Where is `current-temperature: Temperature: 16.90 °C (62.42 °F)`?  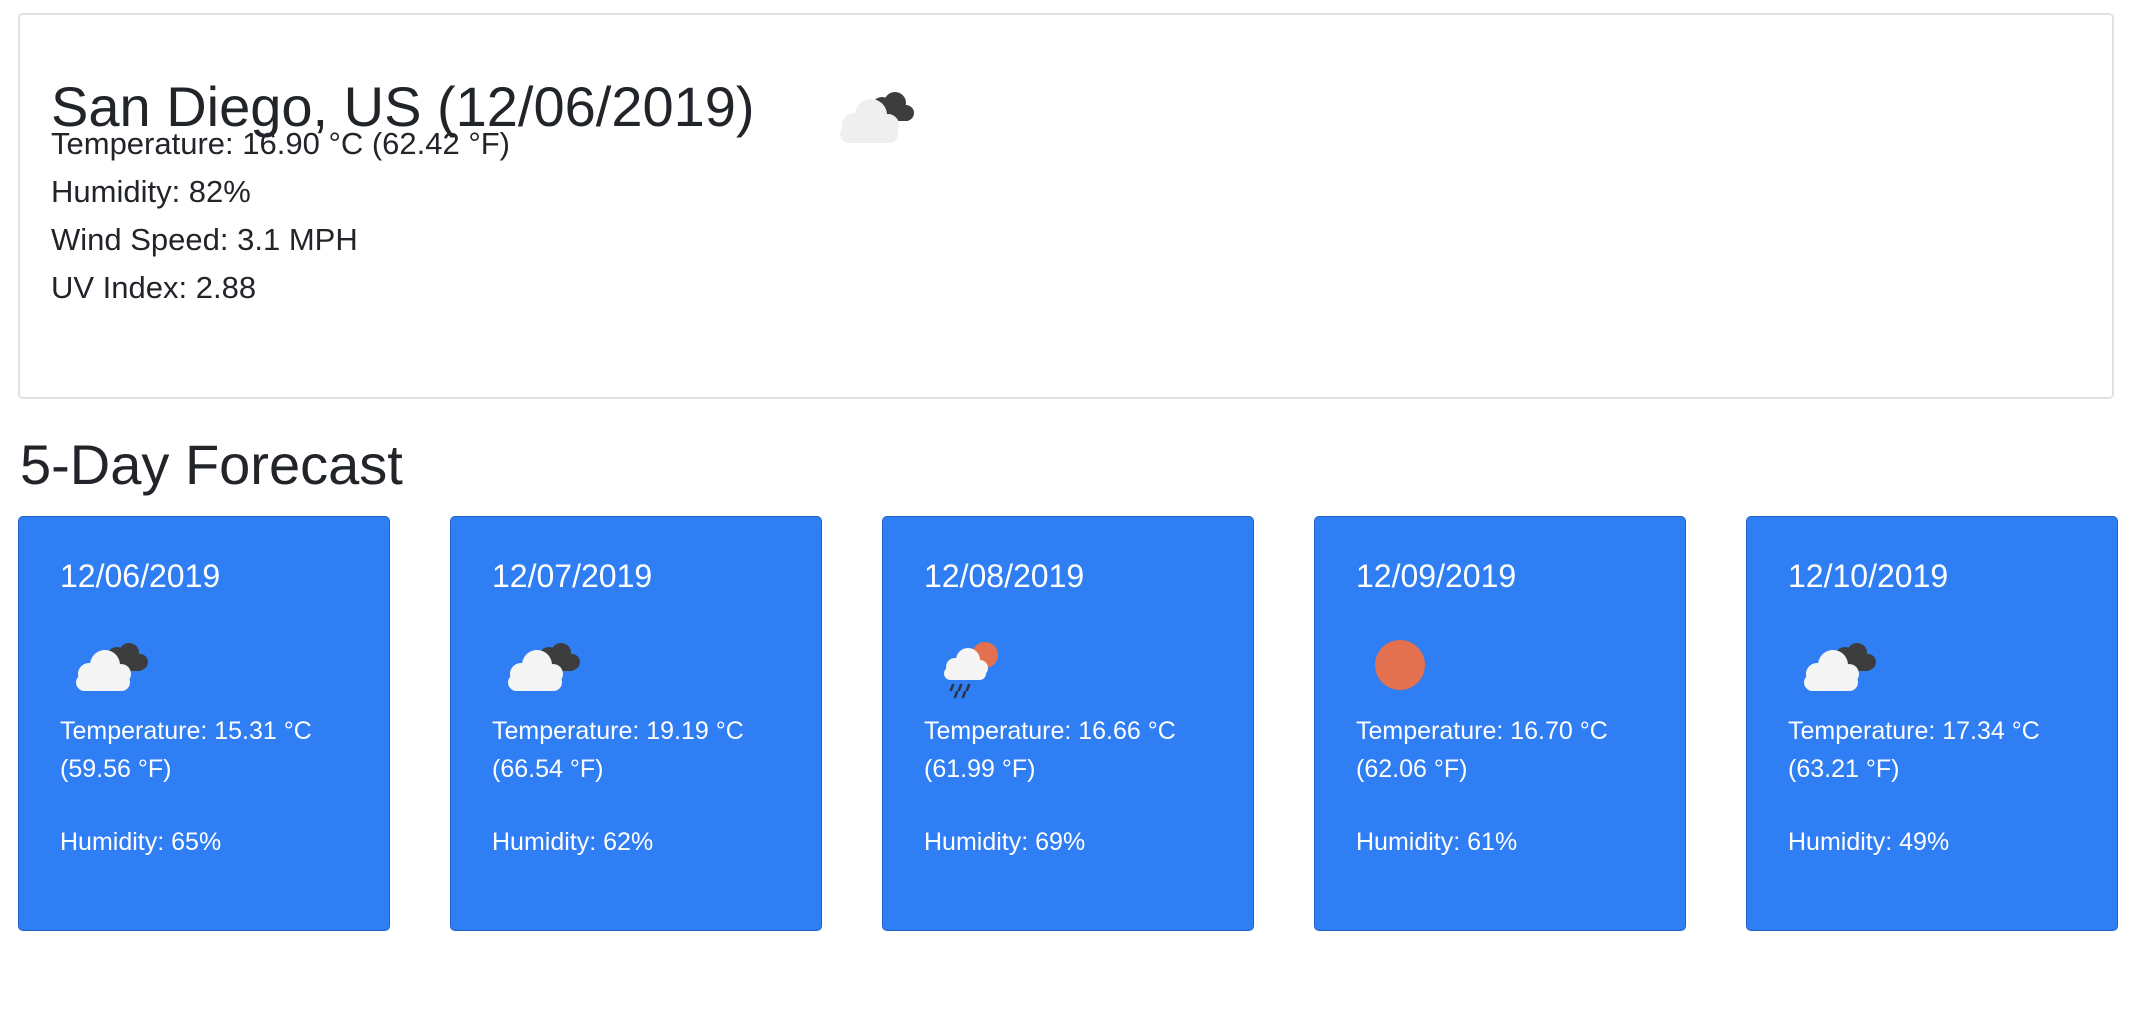 current-temperature: Temperature: 16.90 °C (62.42 °F) is located at coordinates (281, 143).